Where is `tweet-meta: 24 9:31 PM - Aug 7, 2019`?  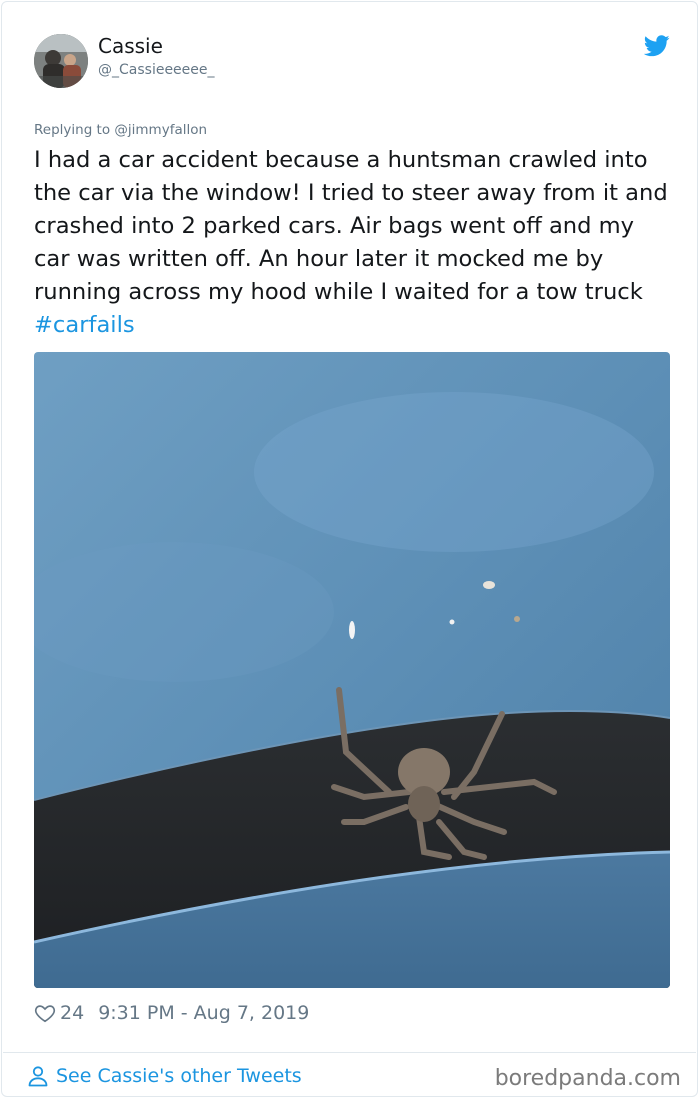
tweet-meta: 24 9:31 PM - Aug 7, 2019 is located at coordinates (171, 1013).